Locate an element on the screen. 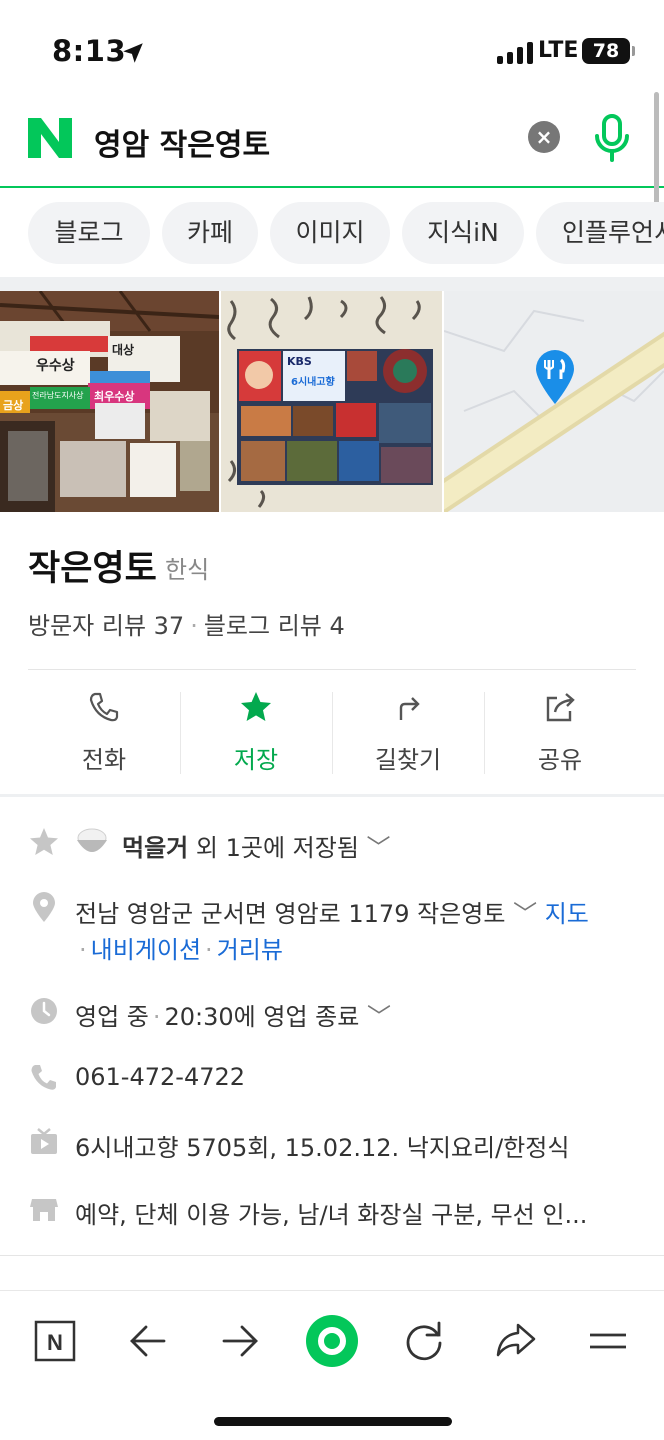 Image resolution: width=664 pixels, height=1440 pixels. address-links: · 내비게이션 · 거리뷰 is located at coordinates (181, 950).